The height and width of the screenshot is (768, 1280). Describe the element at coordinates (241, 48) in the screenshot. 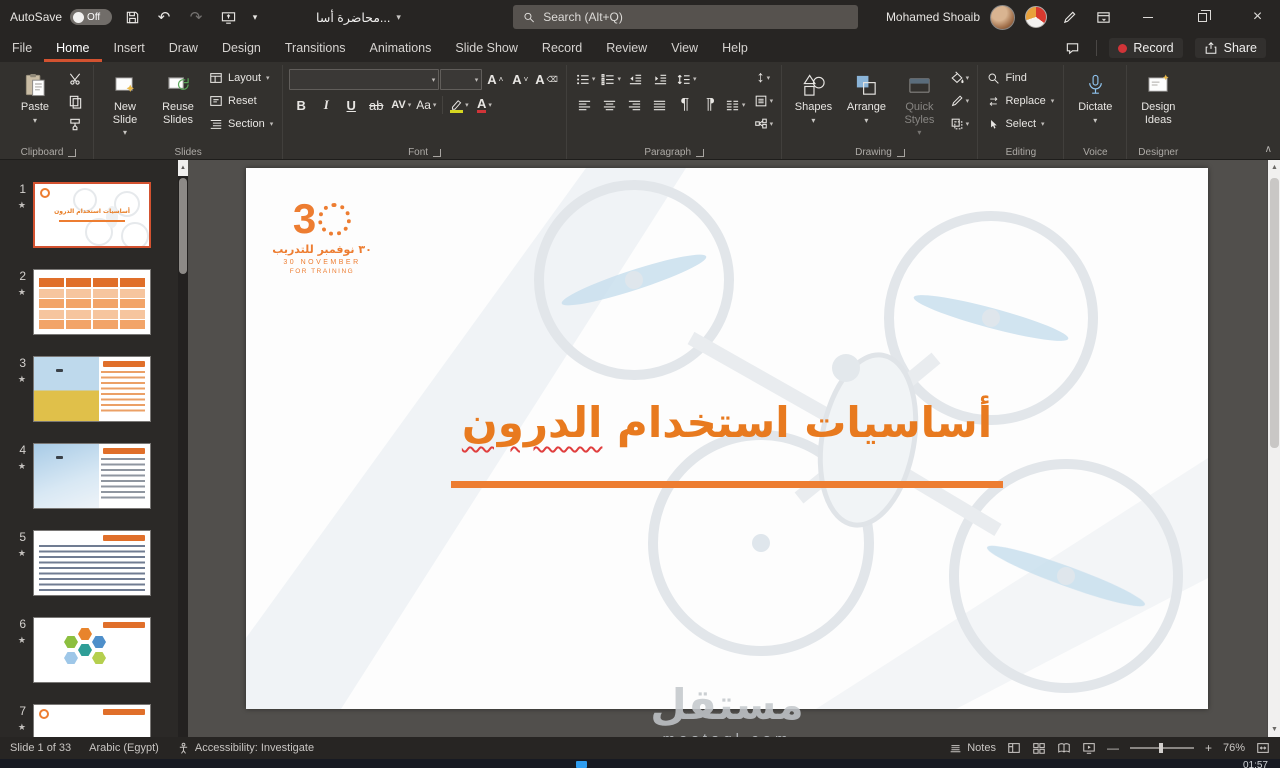

I see `tab-design: Design` at that location.